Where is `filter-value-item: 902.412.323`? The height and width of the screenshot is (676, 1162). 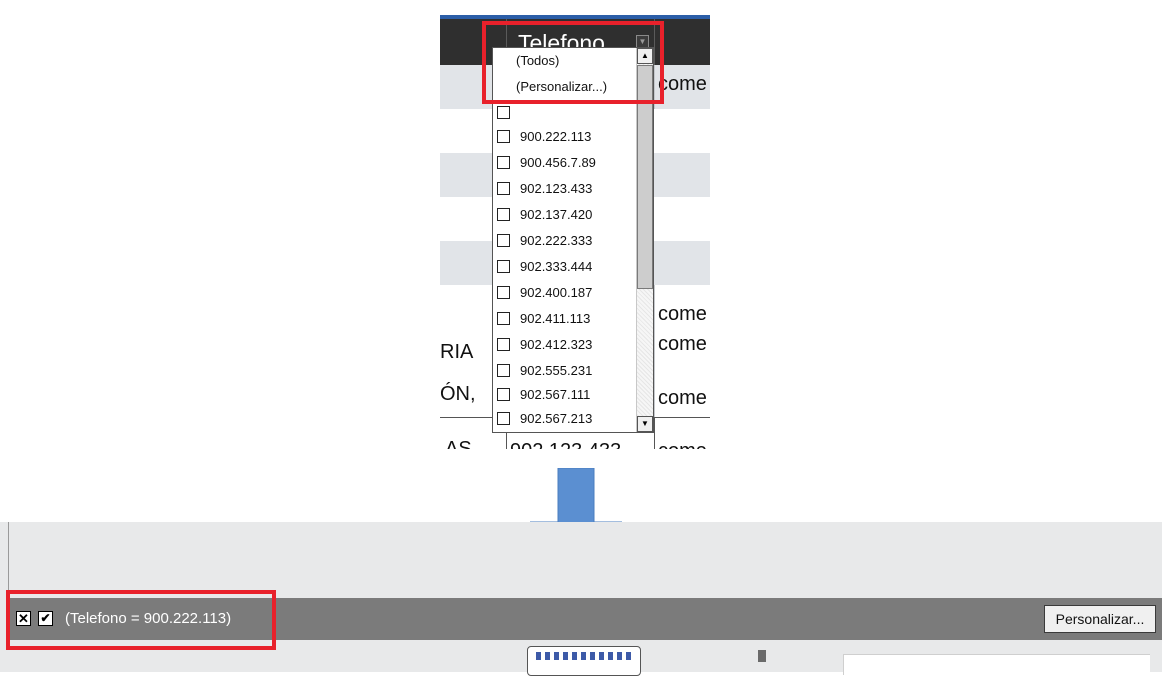
filter-value-item: 902.412.323 is located at coordinates (564, 345).